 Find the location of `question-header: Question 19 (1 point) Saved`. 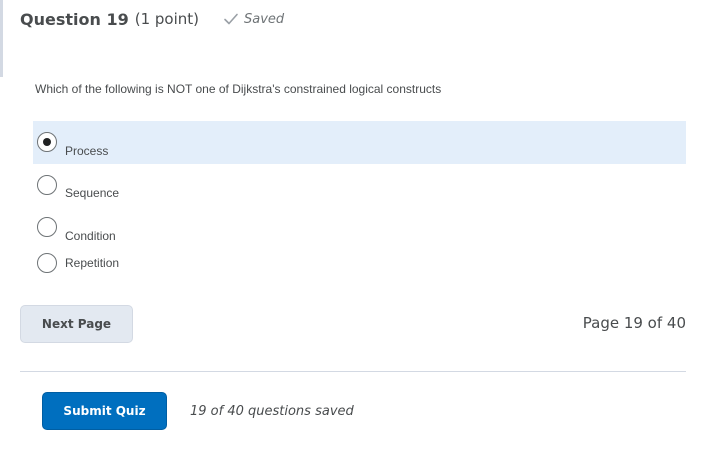

question-header: Question 19 (1 point) Saved is located at coordinates (152, 19).